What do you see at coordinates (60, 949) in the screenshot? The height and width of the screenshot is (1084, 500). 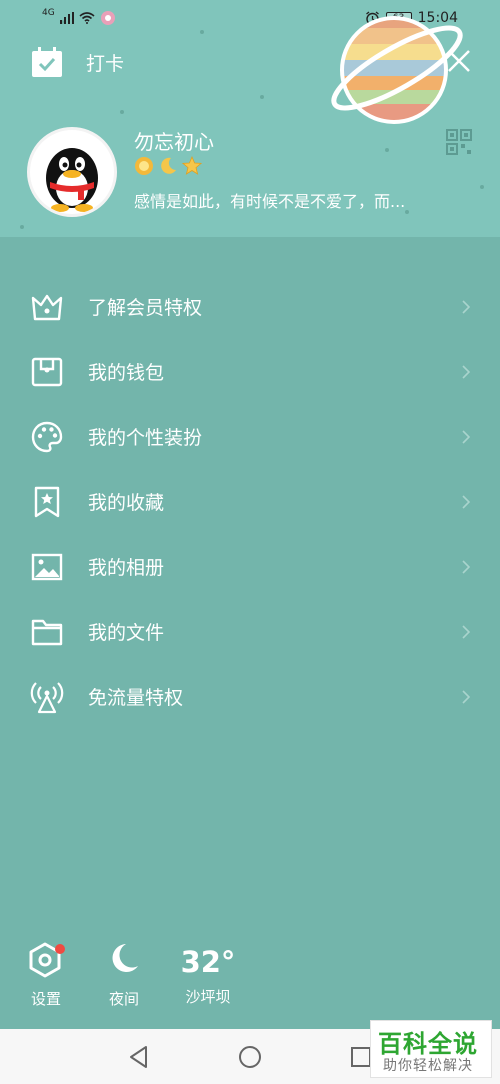 I see `notification-dot` at bounding box center [60, 949].